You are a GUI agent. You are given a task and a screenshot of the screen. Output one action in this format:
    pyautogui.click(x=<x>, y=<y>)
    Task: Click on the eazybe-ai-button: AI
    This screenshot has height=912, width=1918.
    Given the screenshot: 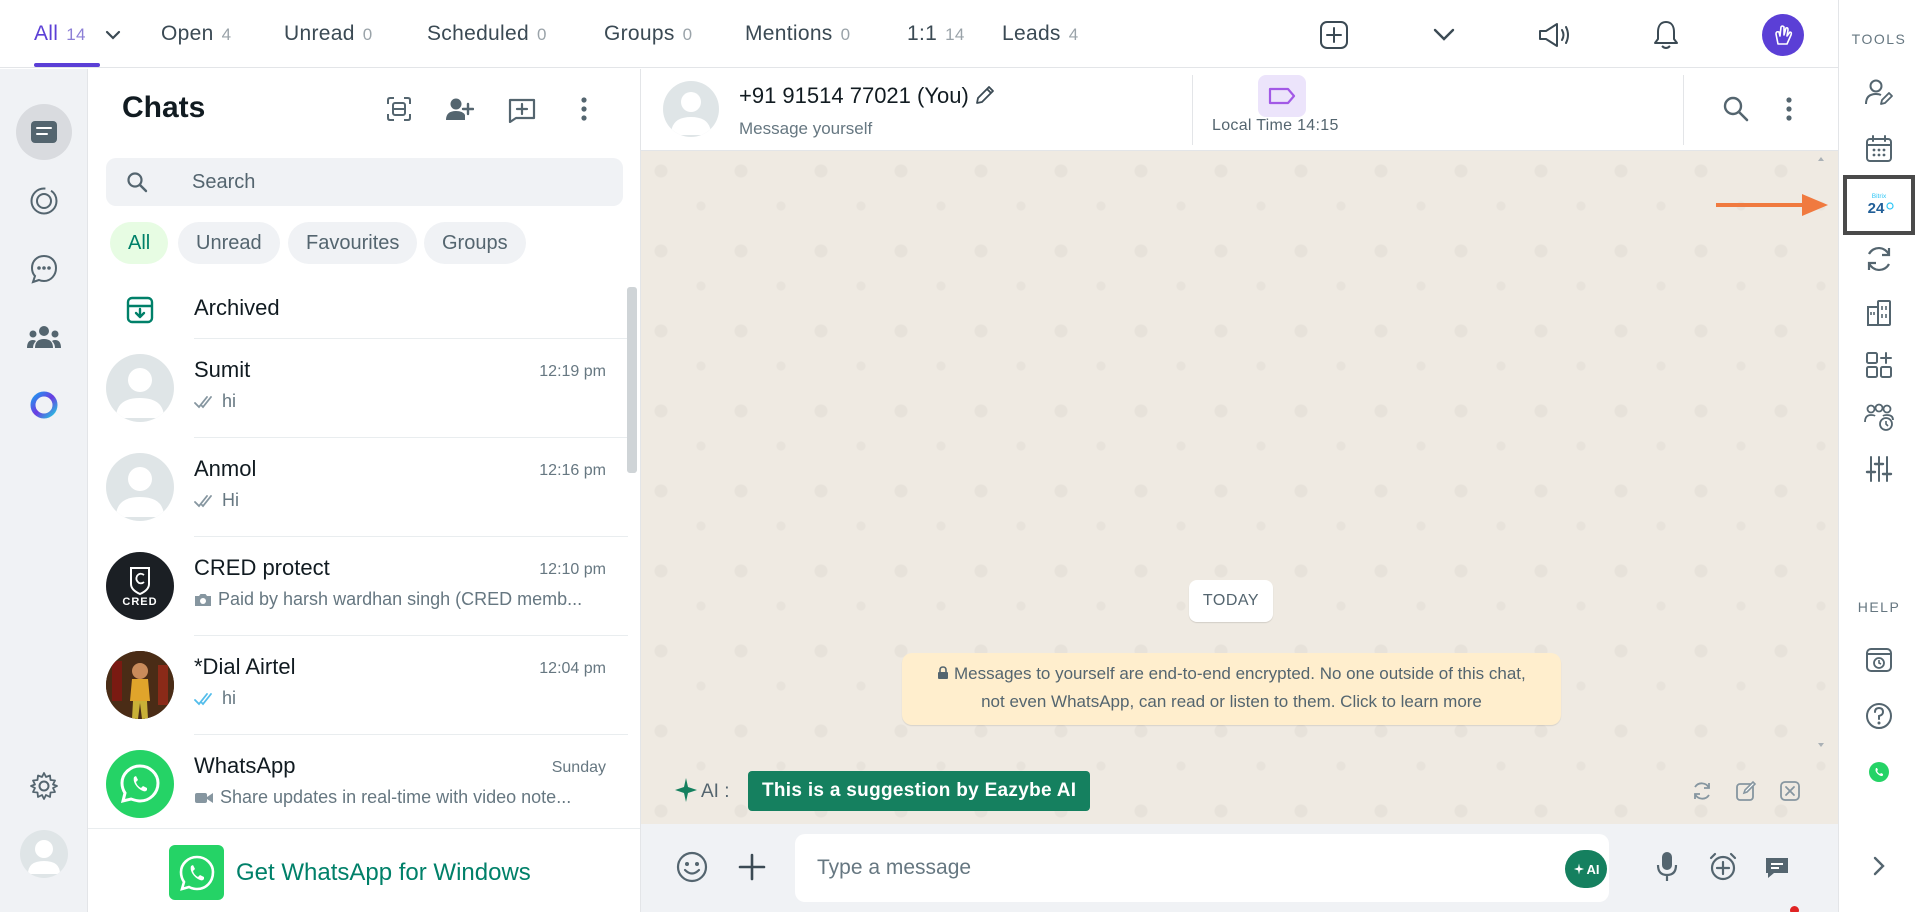 What is the action you would take?
    pyautogui.click(x=1586, y=869)
    